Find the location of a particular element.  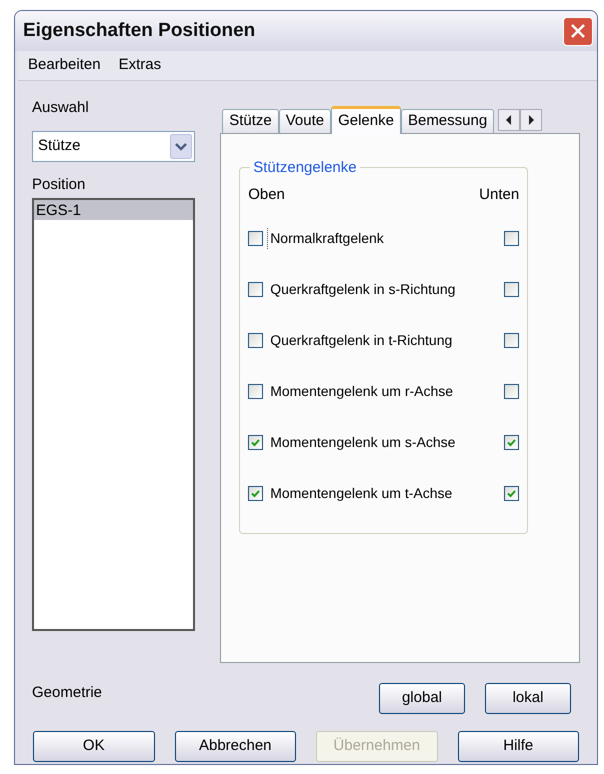

tab-scroll-right-button is located at coordinates (531, 120).